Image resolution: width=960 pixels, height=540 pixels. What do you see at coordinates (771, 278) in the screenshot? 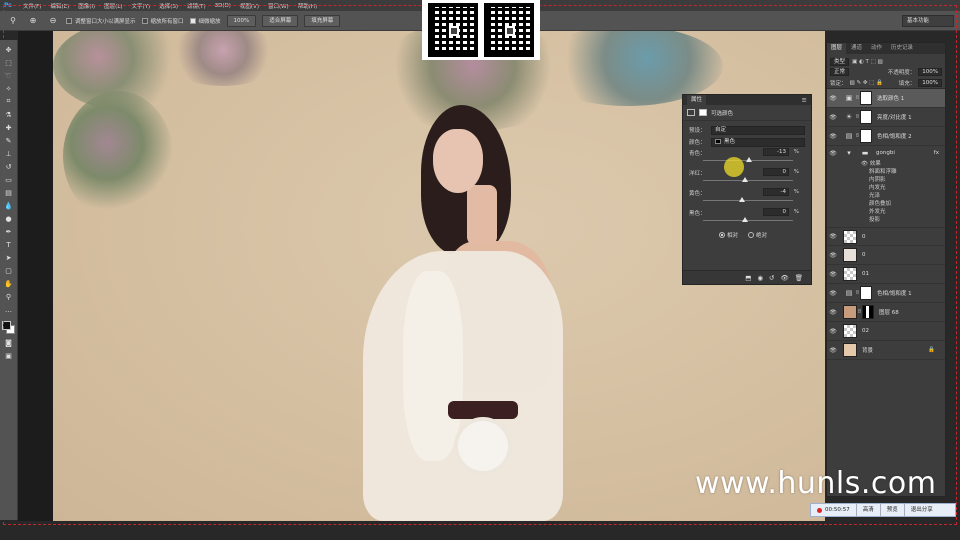
I see `reset-icon: ↺` at bounding box center [771, 278].